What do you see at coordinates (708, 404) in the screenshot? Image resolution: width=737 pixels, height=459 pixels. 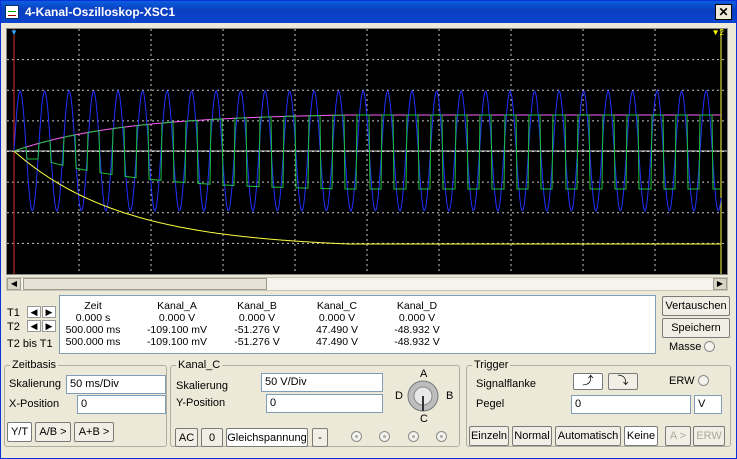 I see `pegel-unit-select: V` at bounding box center [708, 404].